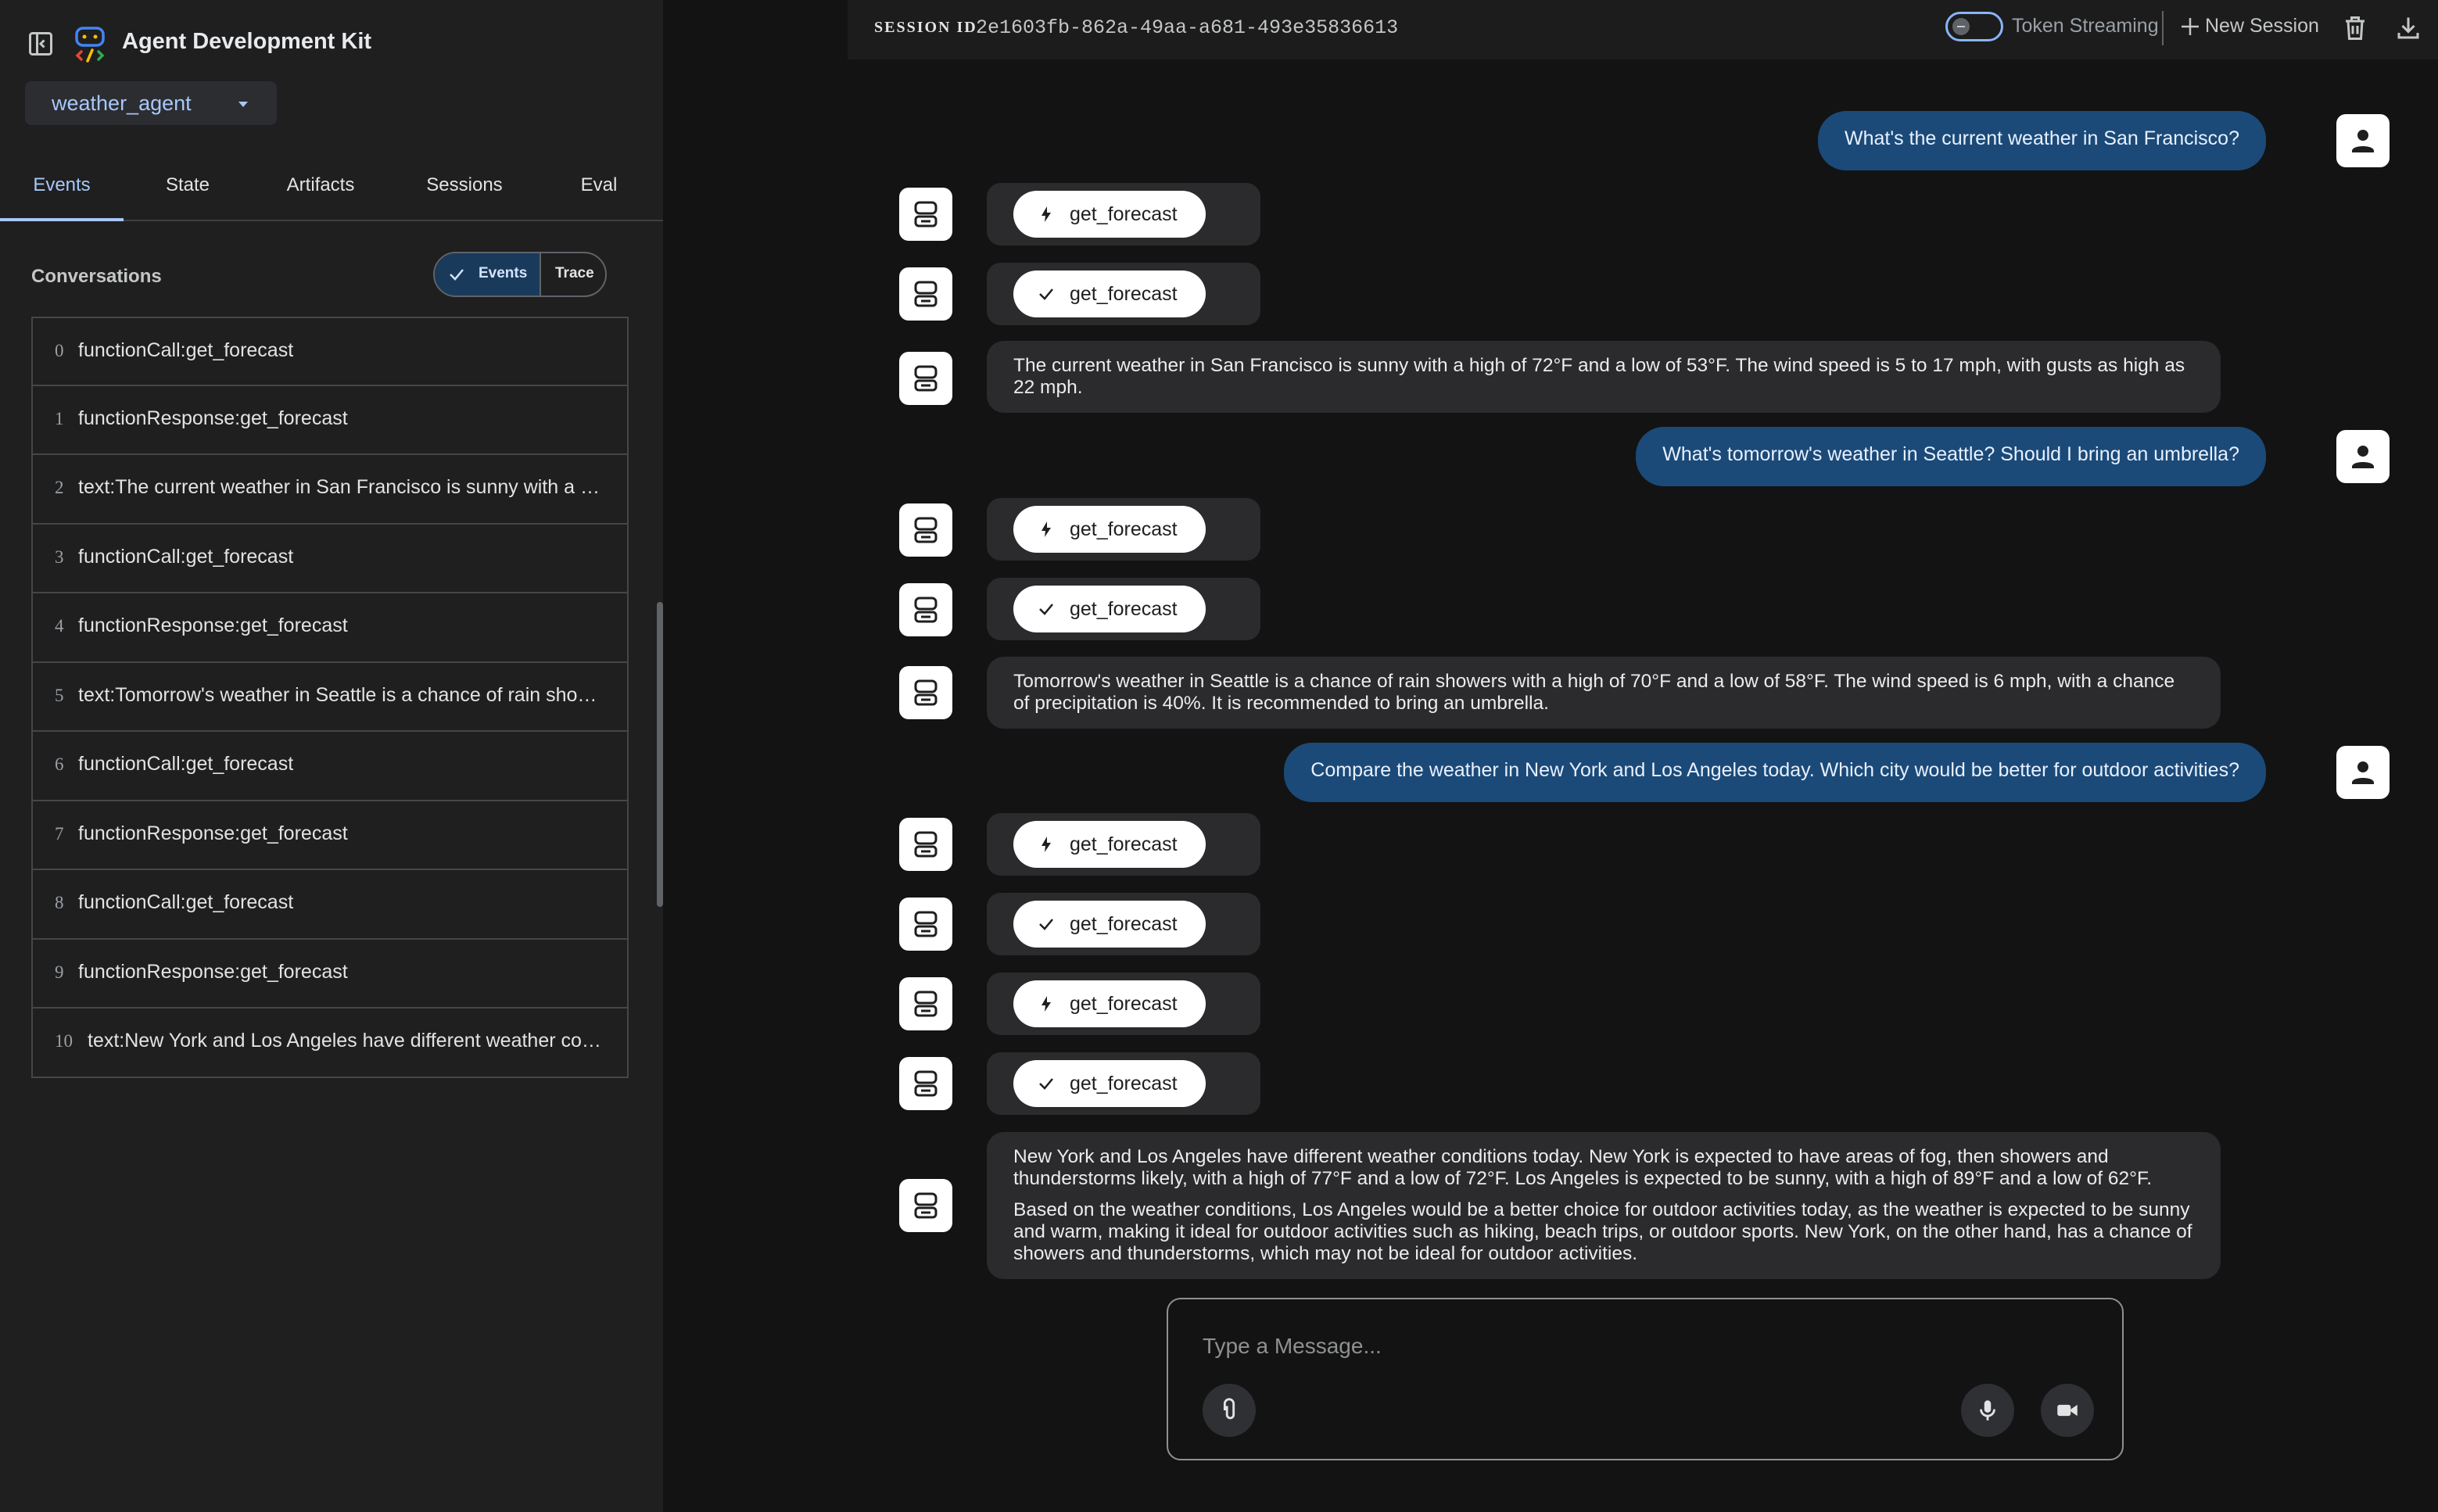  I want to click on tab-state: State, so click(187, 189).